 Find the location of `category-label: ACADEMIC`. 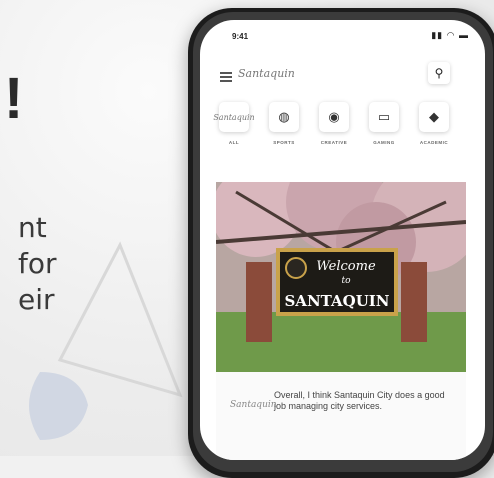

category-label: ACADEMIC is located at coordinates (434, 142).